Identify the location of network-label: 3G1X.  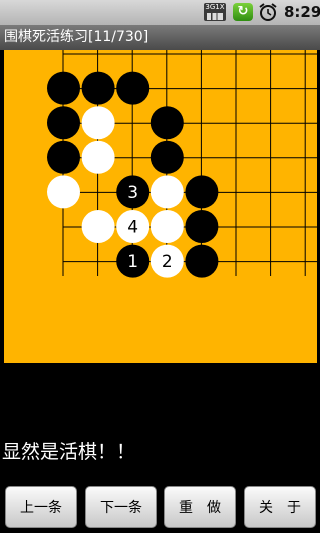
(215, 7).